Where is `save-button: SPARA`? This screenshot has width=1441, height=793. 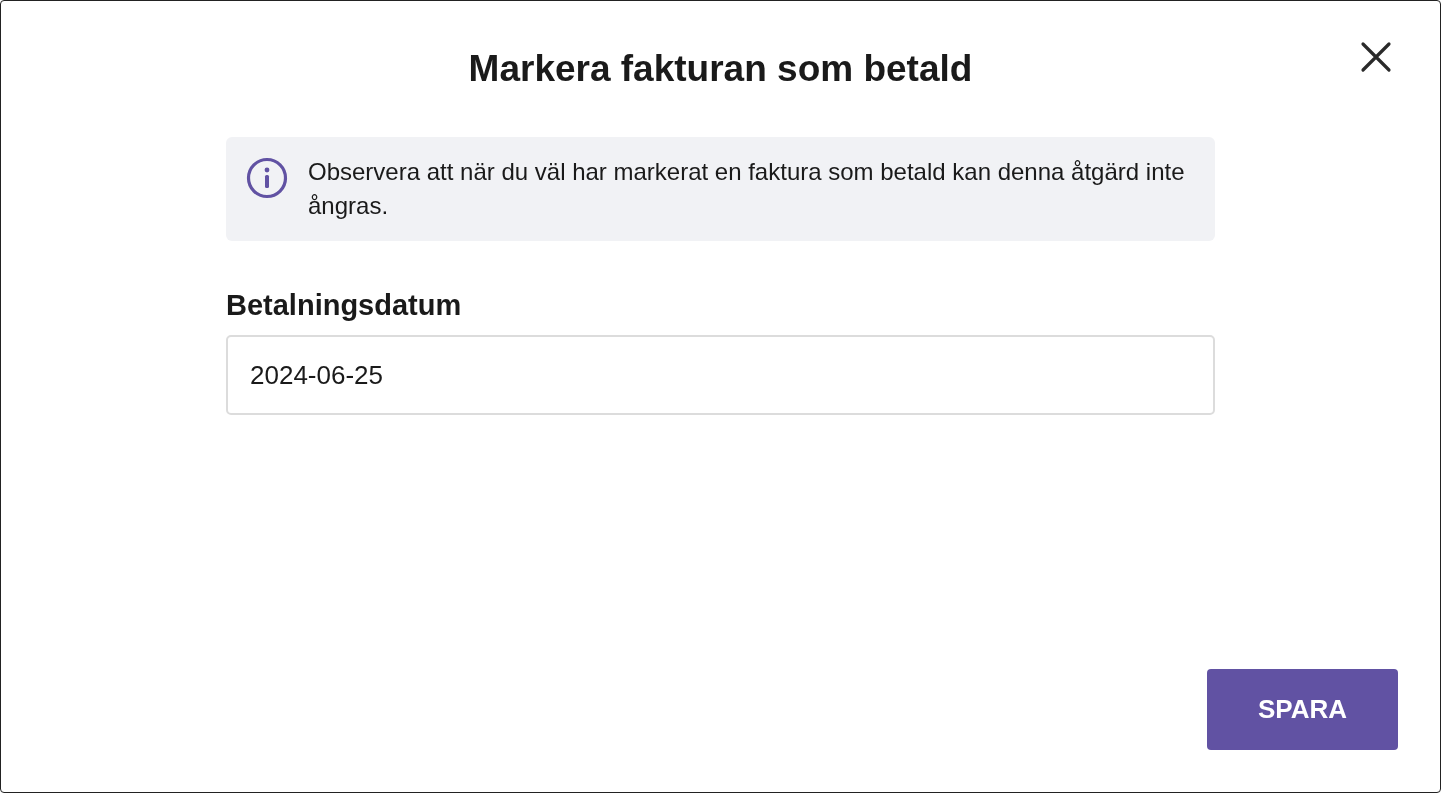
save-button: SPARA is located at coordinates (1302, 709).